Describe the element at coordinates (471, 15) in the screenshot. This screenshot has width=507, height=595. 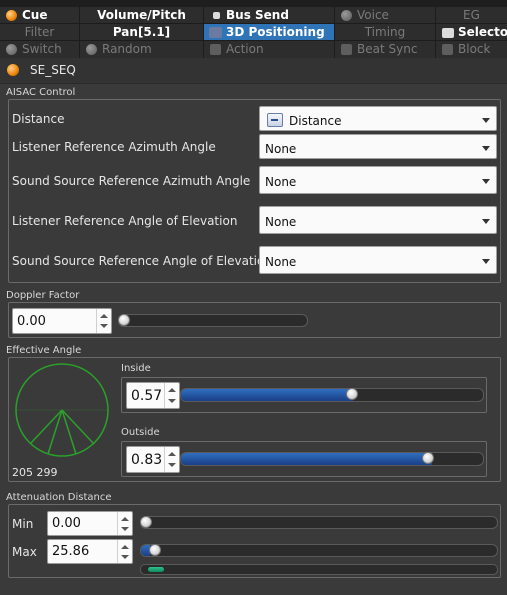
I see `tab-eg: EG` at that location.